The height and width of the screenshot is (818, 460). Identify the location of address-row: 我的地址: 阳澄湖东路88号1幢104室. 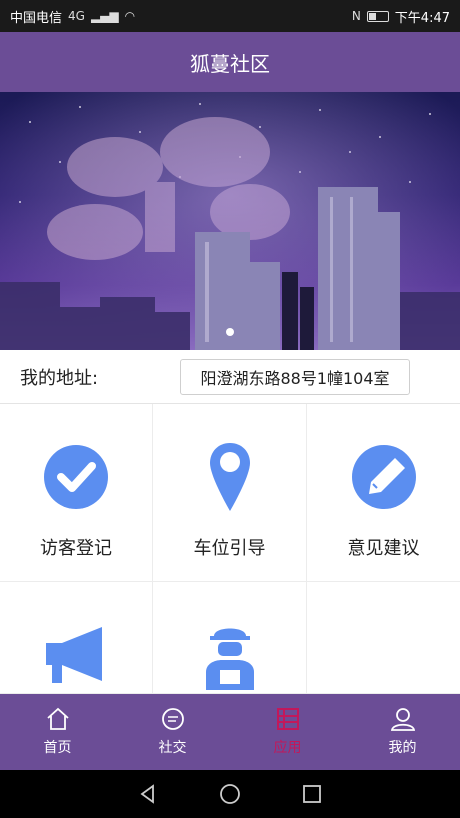
(230, 377).